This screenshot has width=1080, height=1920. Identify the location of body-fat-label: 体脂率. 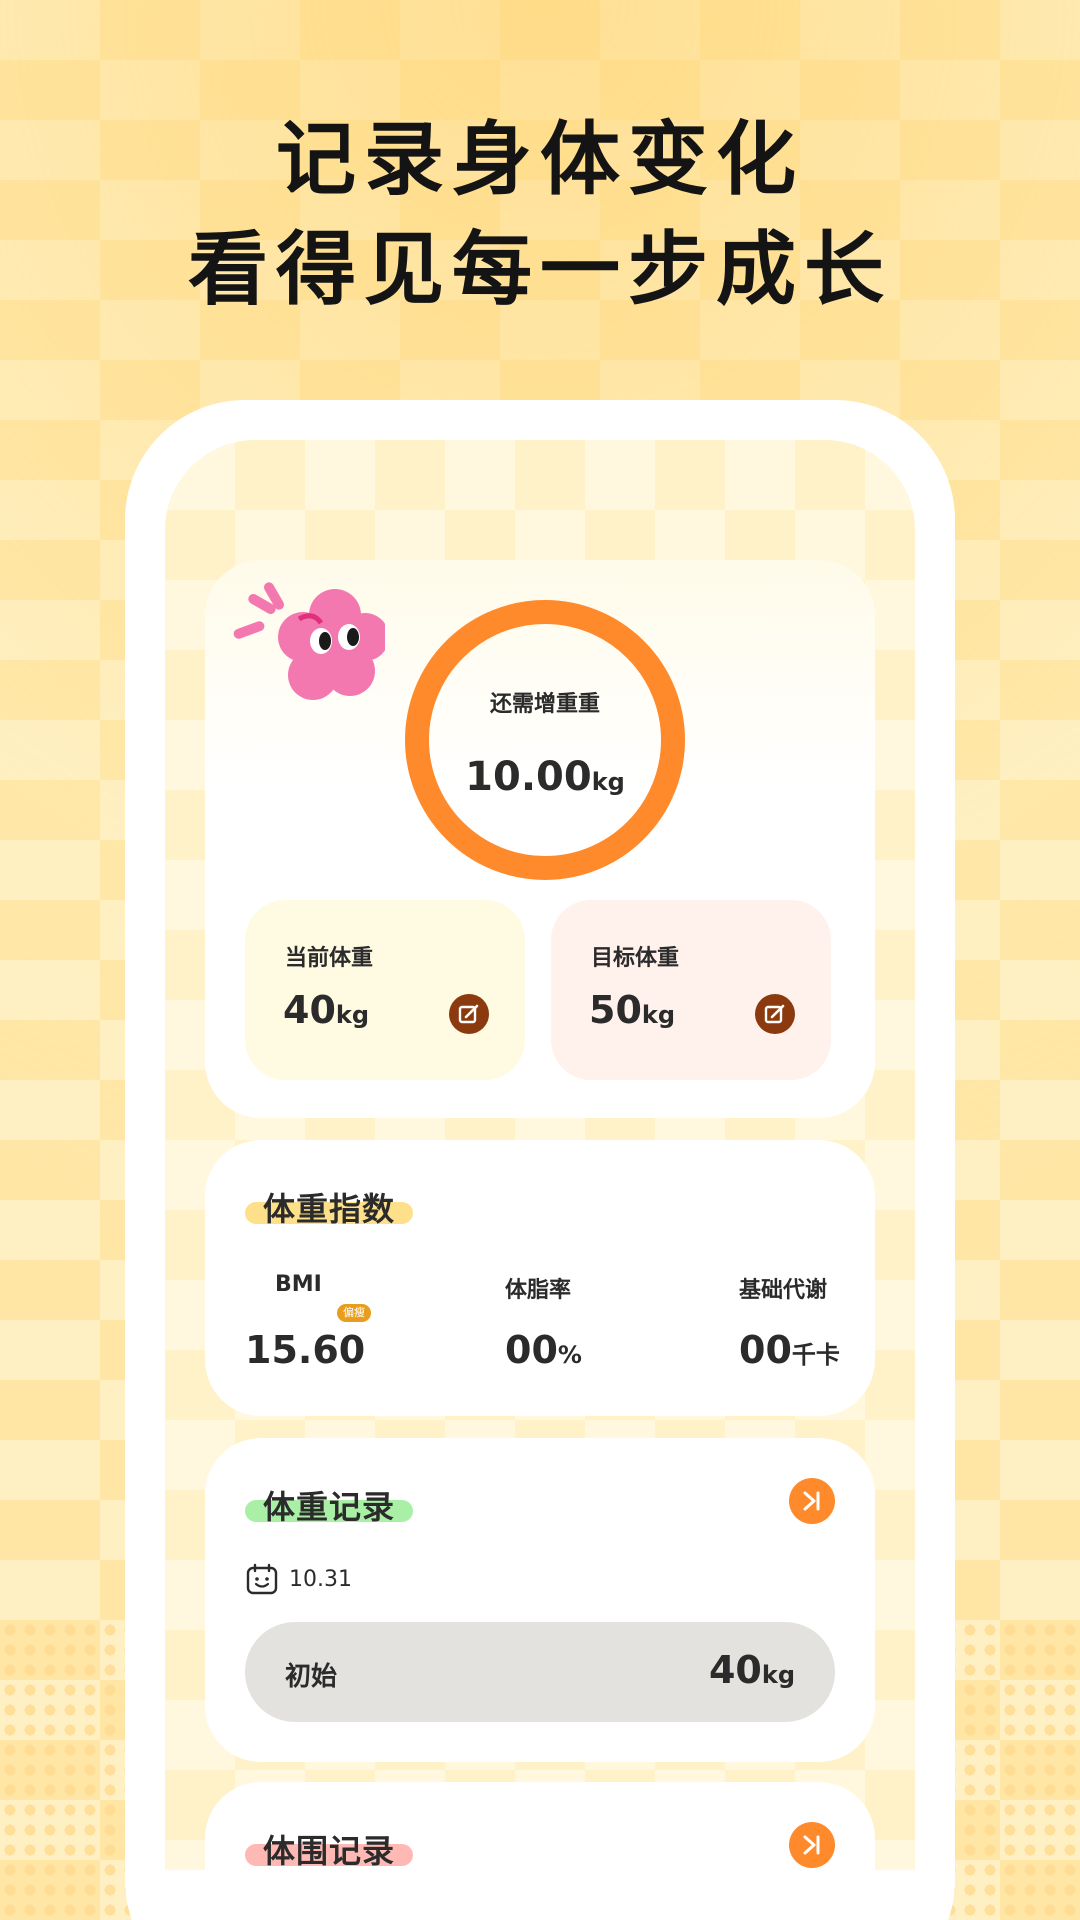
(538, 1290).